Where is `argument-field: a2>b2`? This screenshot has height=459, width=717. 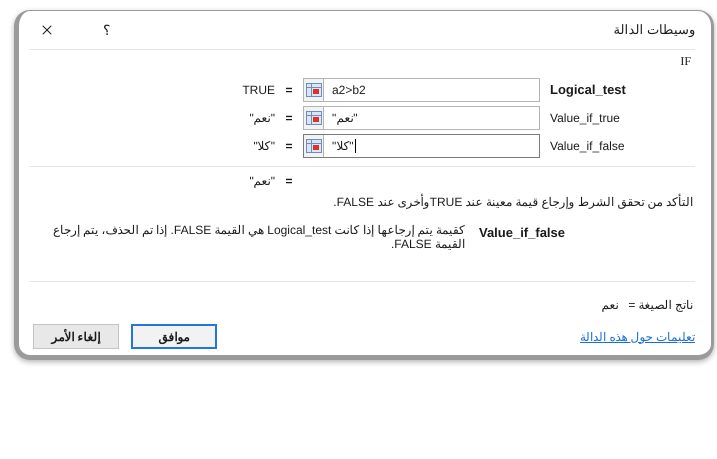
argument-field: a2>b2 is located at coordinates (421, 90).